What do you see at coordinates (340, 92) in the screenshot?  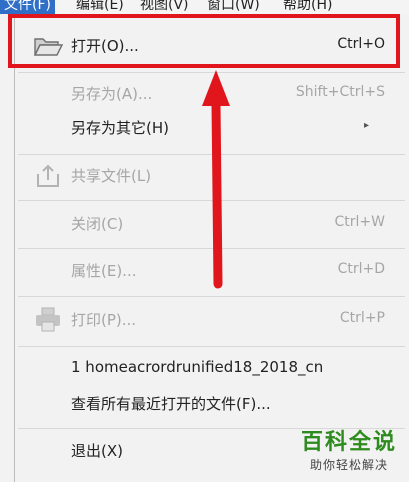 I see `menu-item-shortcut: Shift+Ctrl+S` at bounding box center [340, 92].